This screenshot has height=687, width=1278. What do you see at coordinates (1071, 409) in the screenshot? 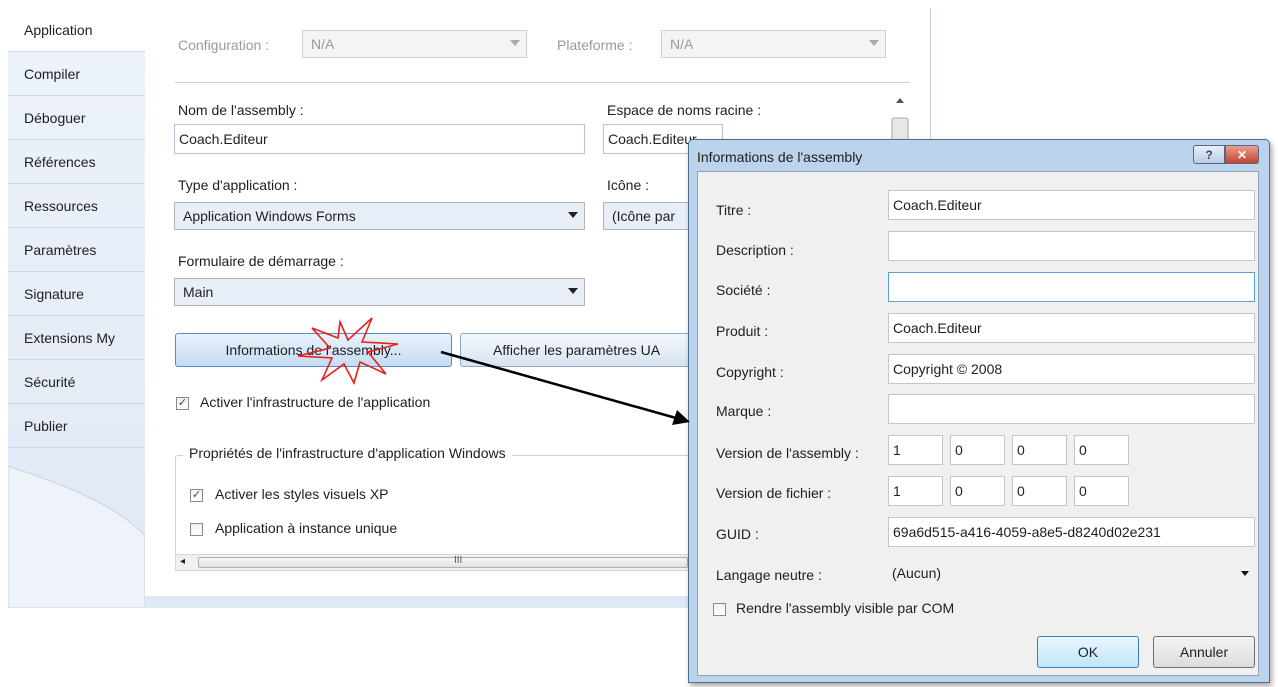
I see `trademark-input` at bounding box center [1071, 409].